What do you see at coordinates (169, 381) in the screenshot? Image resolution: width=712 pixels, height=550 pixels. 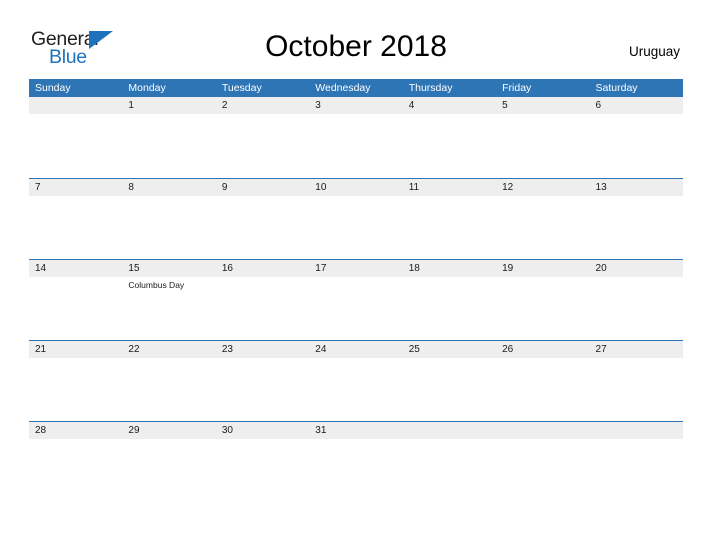 I see `calendar-day-cell: 22` at bounding box center [169, 381].